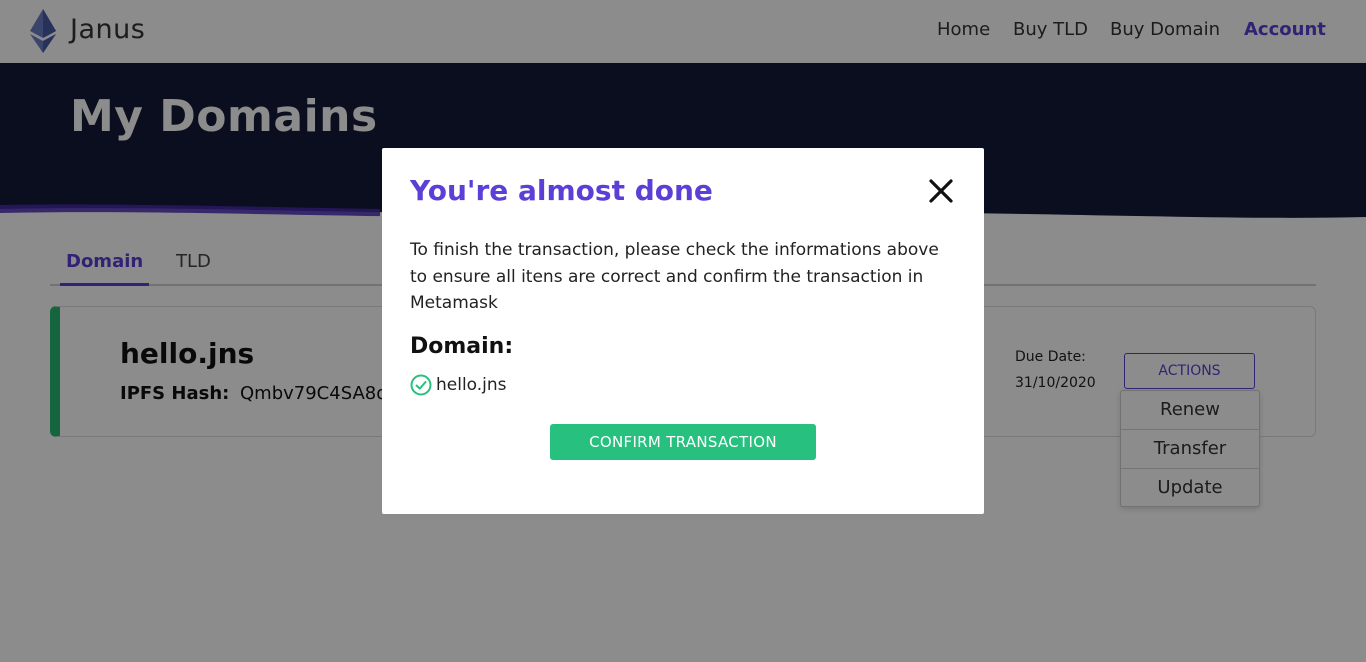  I want to click on modal-domain-label: Domain:, so click(462, 346).